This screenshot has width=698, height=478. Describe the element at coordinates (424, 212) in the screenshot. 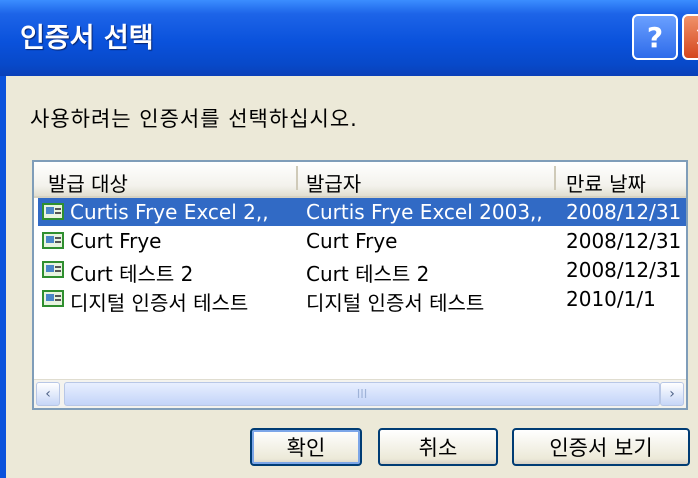

I see `issuer: Curtis Frye Excel 2003,,` at that location.